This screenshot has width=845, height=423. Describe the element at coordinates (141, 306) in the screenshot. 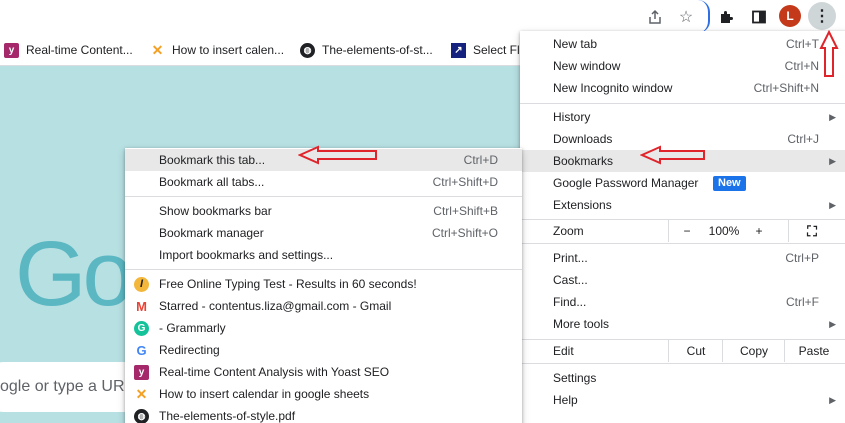

I see `gmail-icon: M` at that location.